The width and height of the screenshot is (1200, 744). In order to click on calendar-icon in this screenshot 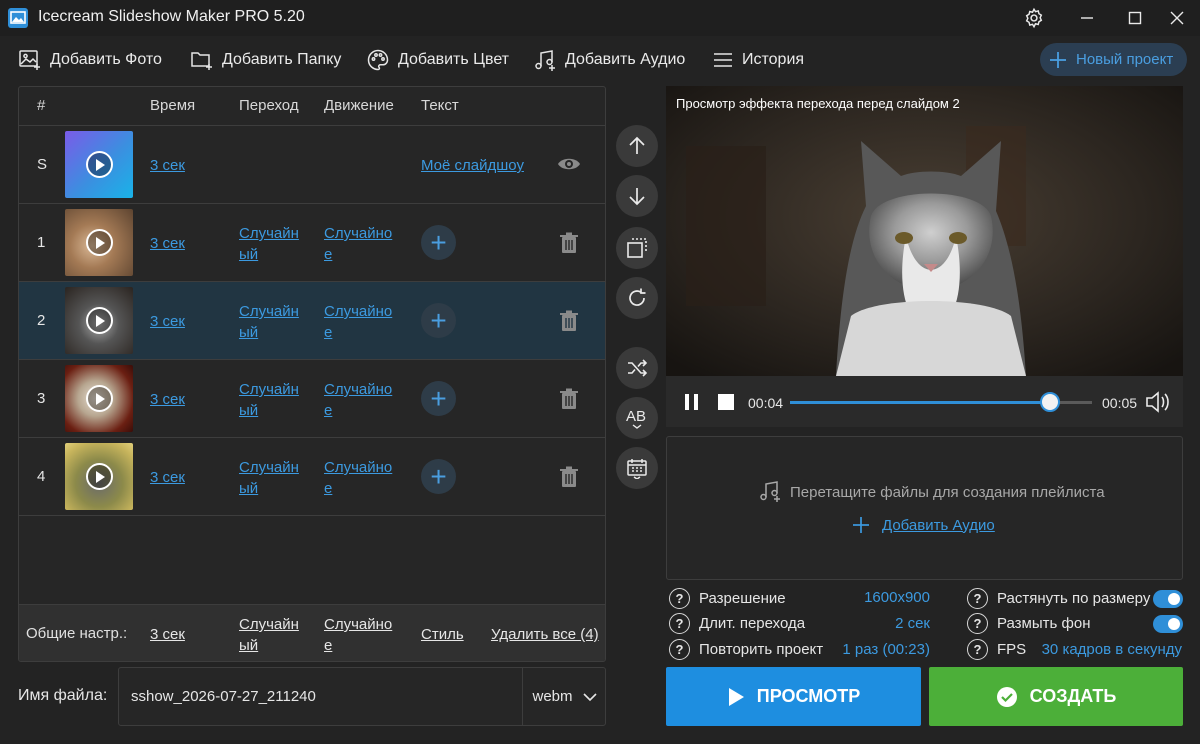, I will do `click(637, 469)`.